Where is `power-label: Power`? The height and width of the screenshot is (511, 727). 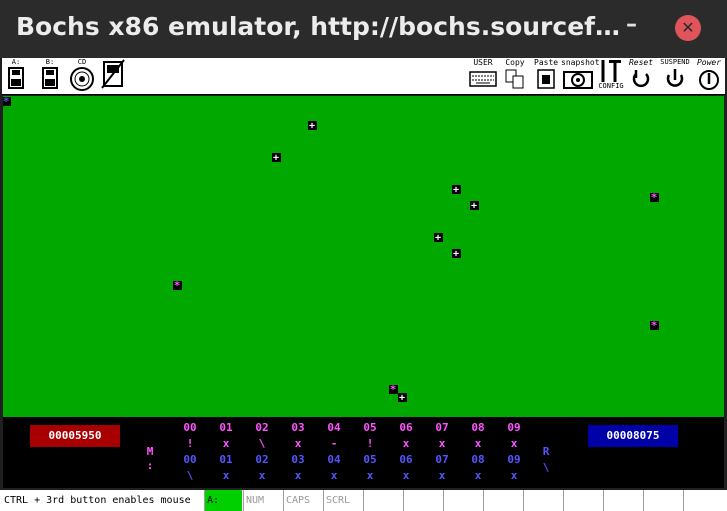
power-label: Power is located at coordinates (709, 62).